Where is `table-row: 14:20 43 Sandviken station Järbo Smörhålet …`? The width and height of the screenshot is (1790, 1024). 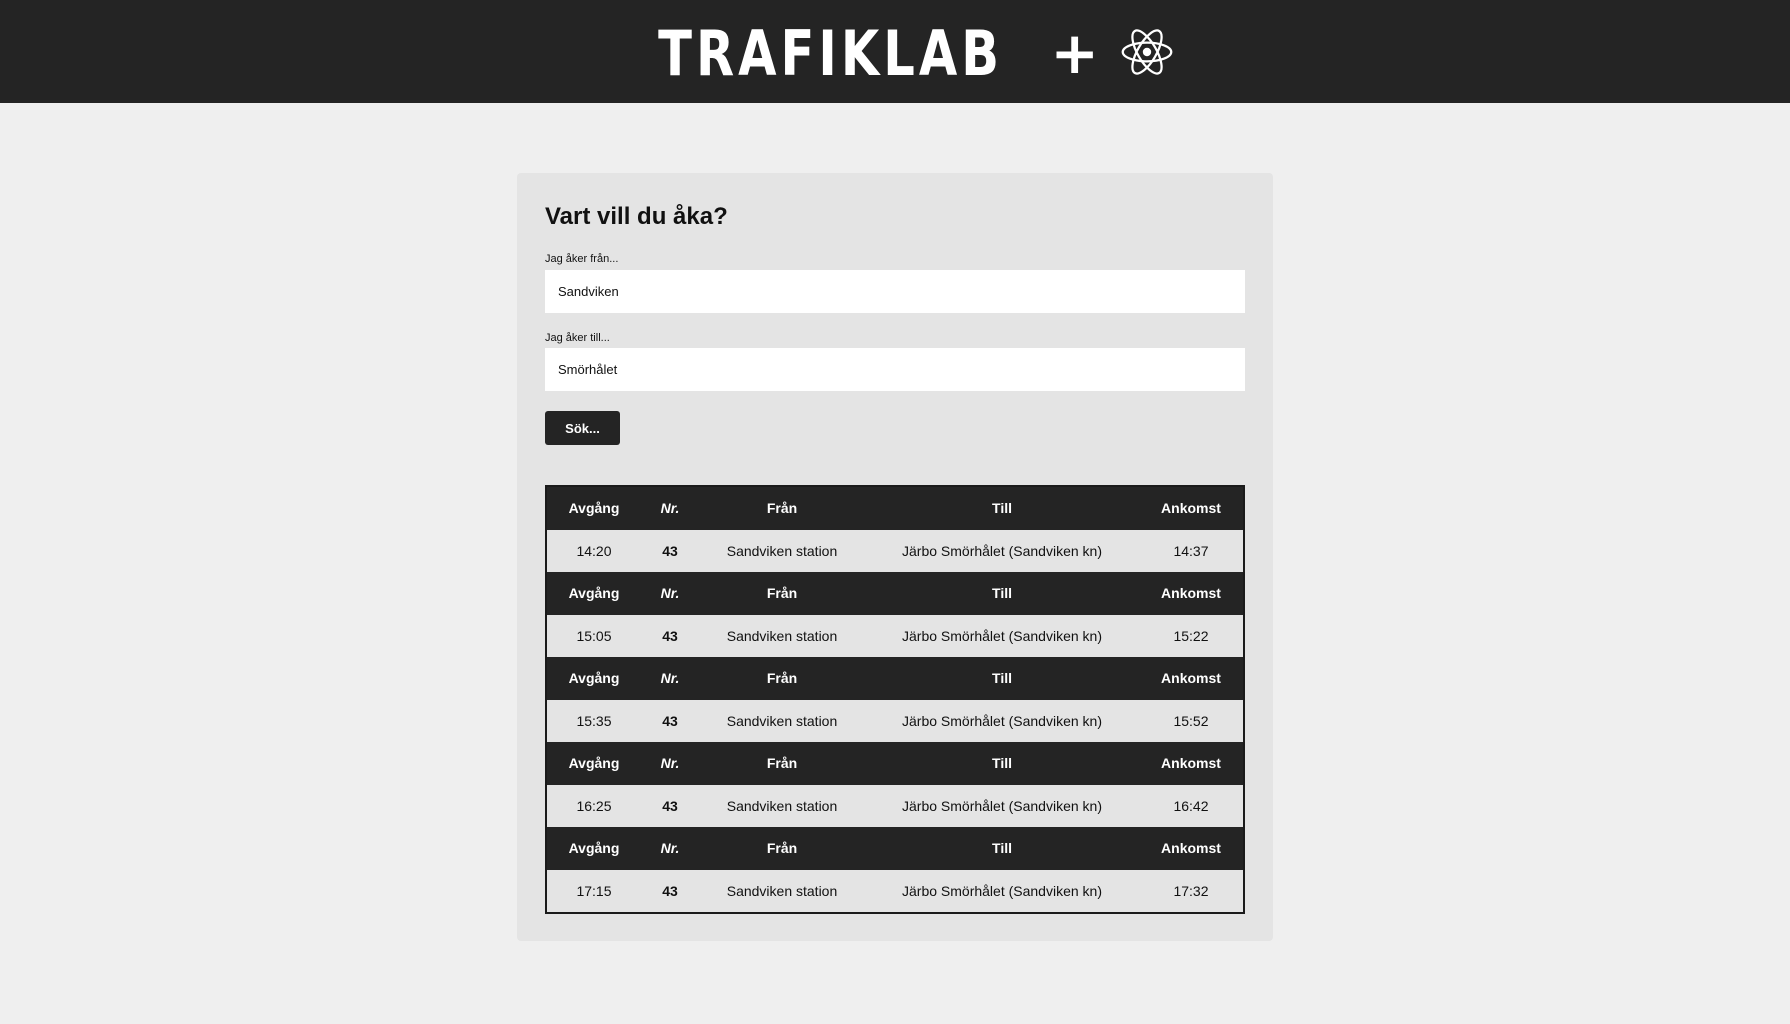
table-row: 14:20 43 Sandviken station Järbo Smörhålet … is located at coordinates (895, 550).